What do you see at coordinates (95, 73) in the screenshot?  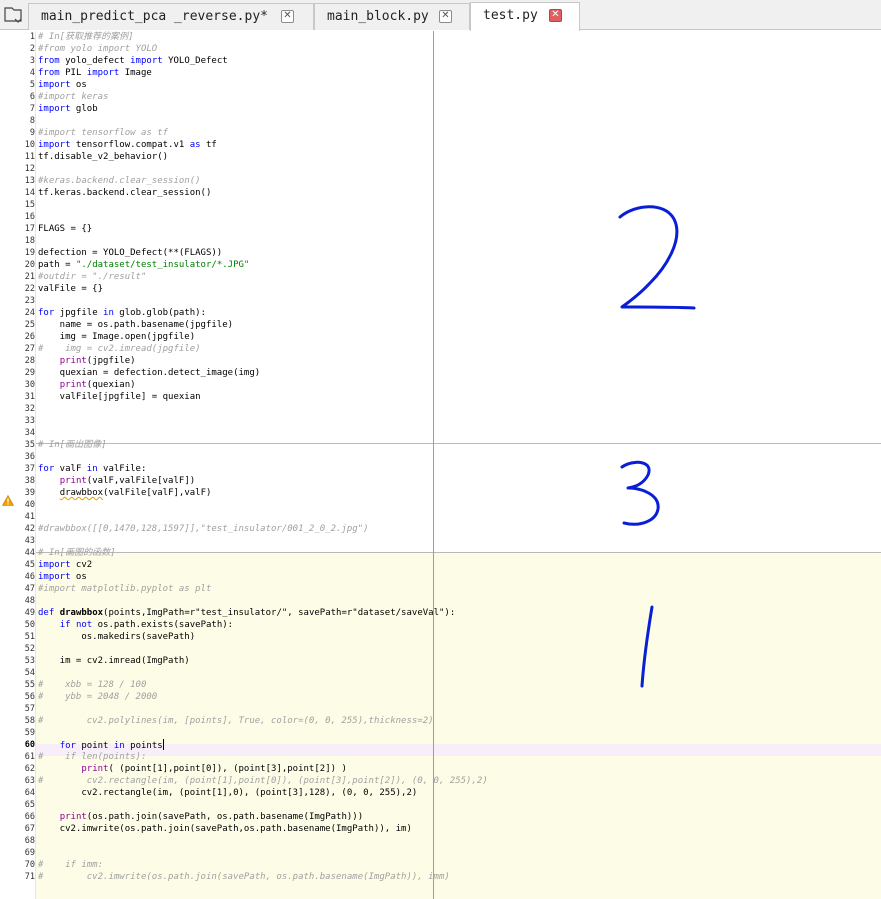 I see `code-line: from PIL import Image` at bounding box center [95, 73].